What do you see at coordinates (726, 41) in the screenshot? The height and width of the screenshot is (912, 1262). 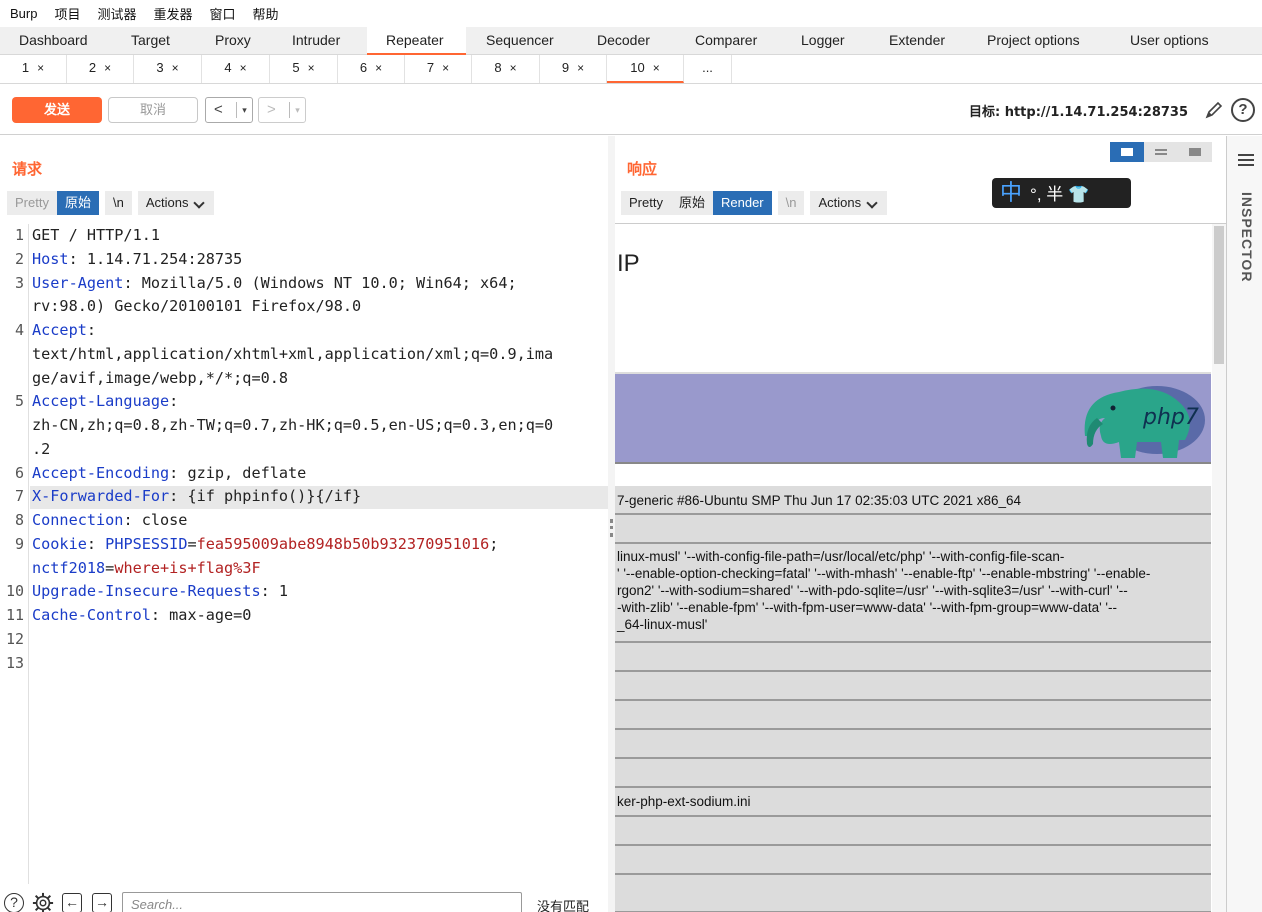 I see `tab-comparer: Comparer` at bounding box center [726, 41].